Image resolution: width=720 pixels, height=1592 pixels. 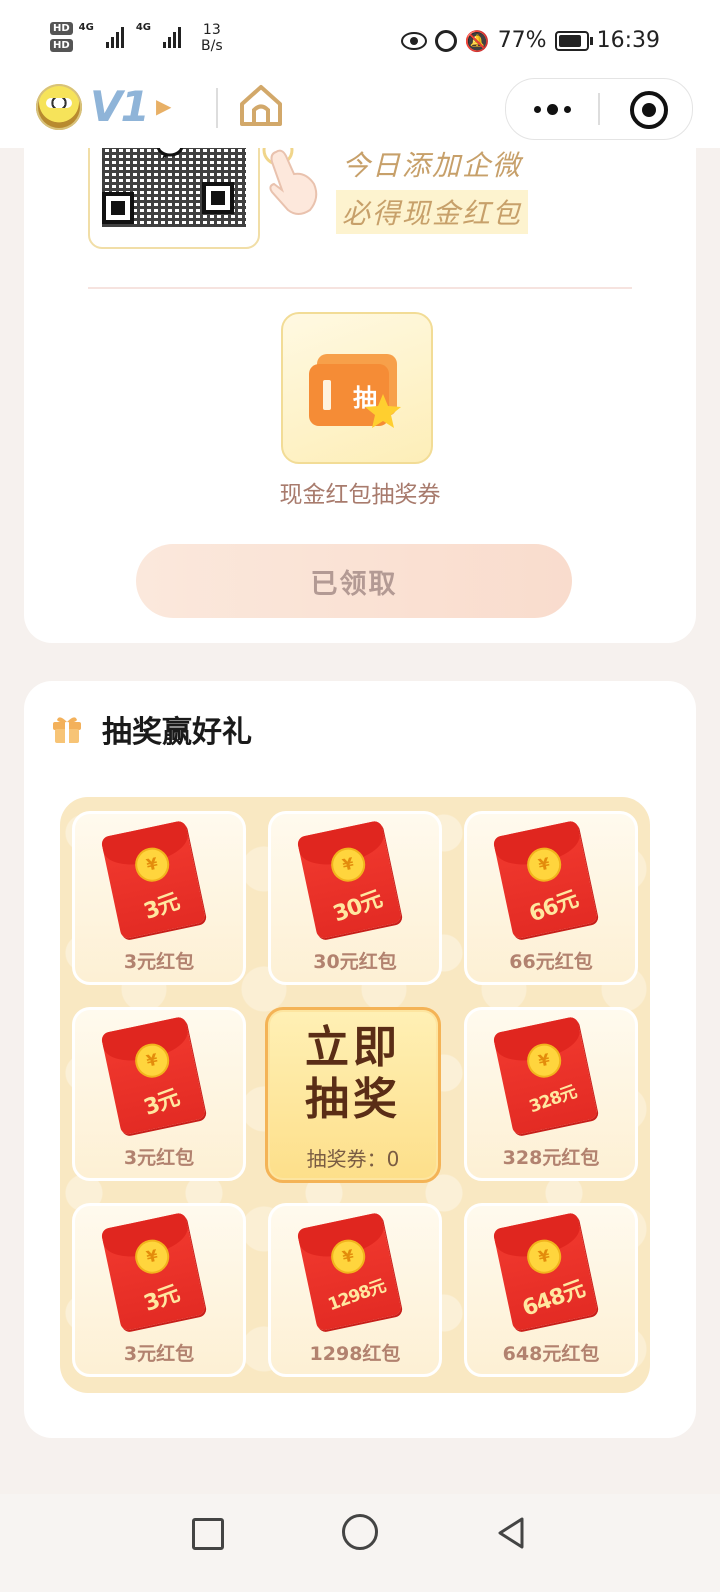 I want to click on prize-cell: ¥1298元 1298红包, so click(x=355, y=1290).